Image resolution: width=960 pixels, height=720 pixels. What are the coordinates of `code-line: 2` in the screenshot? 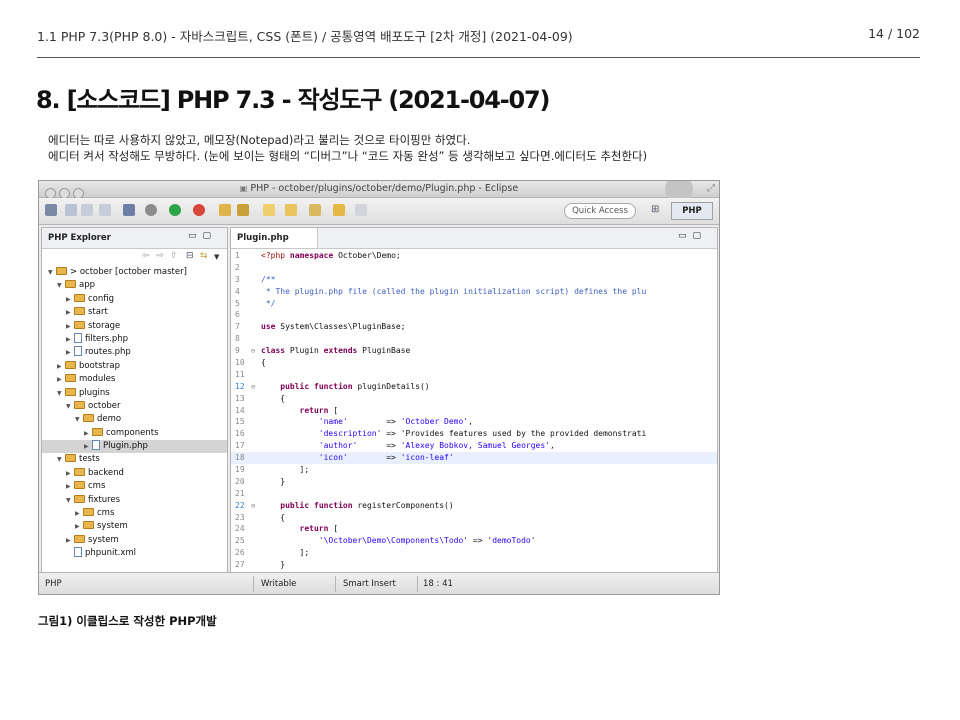 It's located at (474, 268).